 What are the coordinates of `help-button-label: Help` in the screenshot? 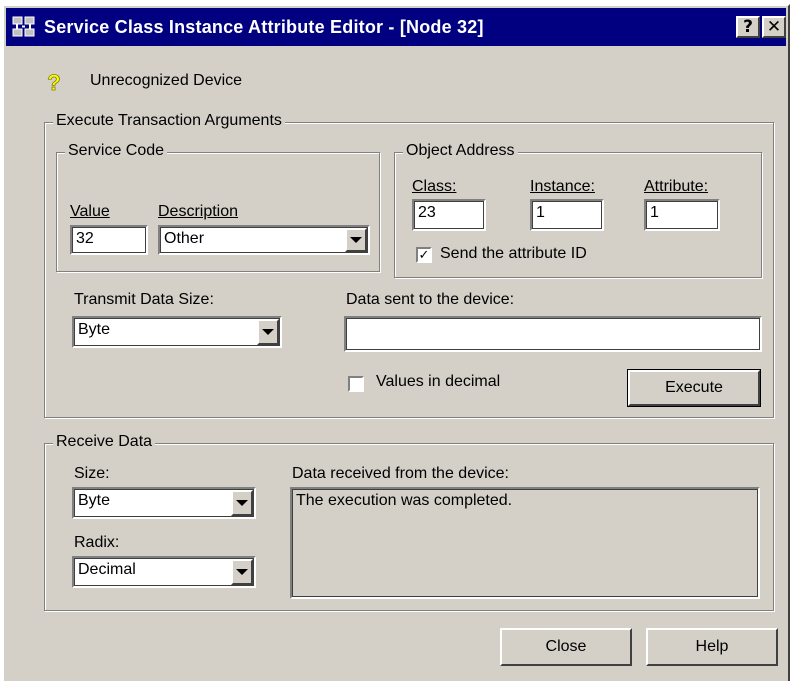 It's located at (712, 646).